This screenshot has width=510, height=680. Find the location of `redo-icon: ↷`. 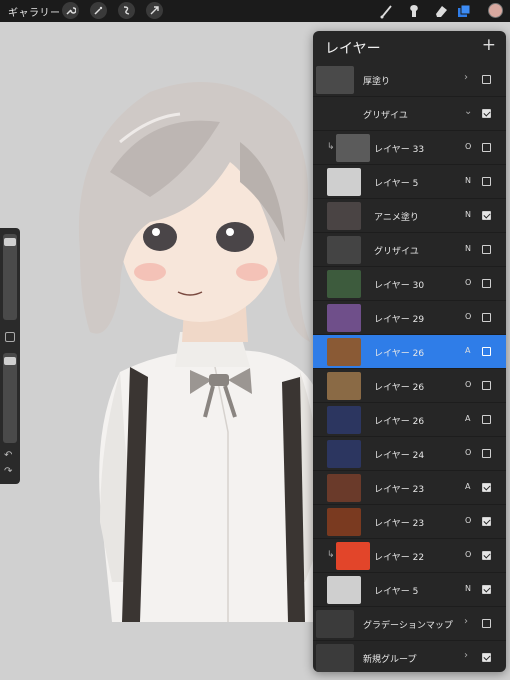

redo-icon: ↷ is located at coordinates (8, 471).